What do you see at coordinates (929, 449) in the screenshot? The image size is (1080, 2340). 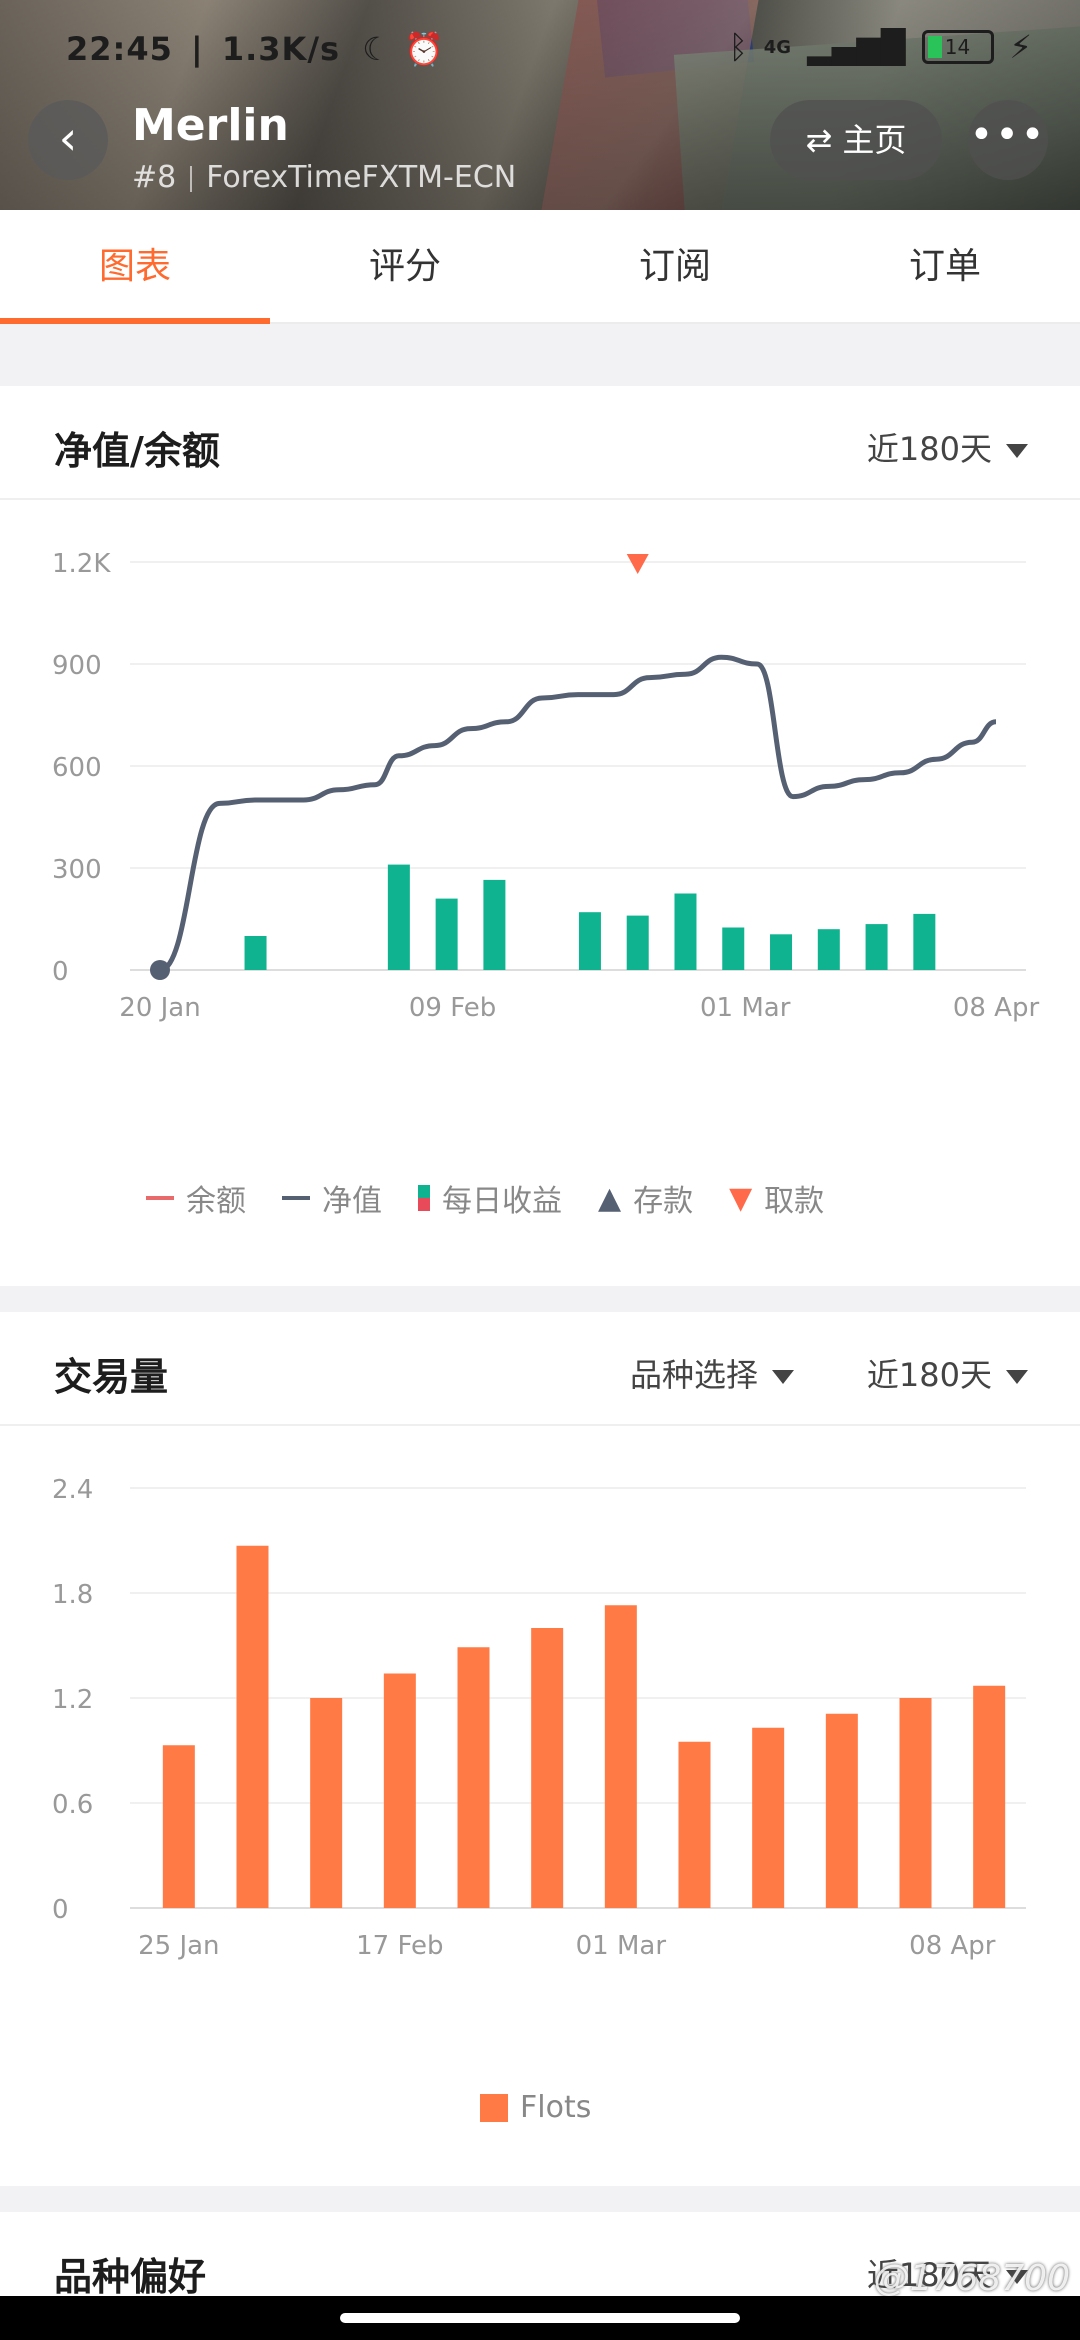 I see `equity-period-label: 近180天` at bounding box center [929, 449].